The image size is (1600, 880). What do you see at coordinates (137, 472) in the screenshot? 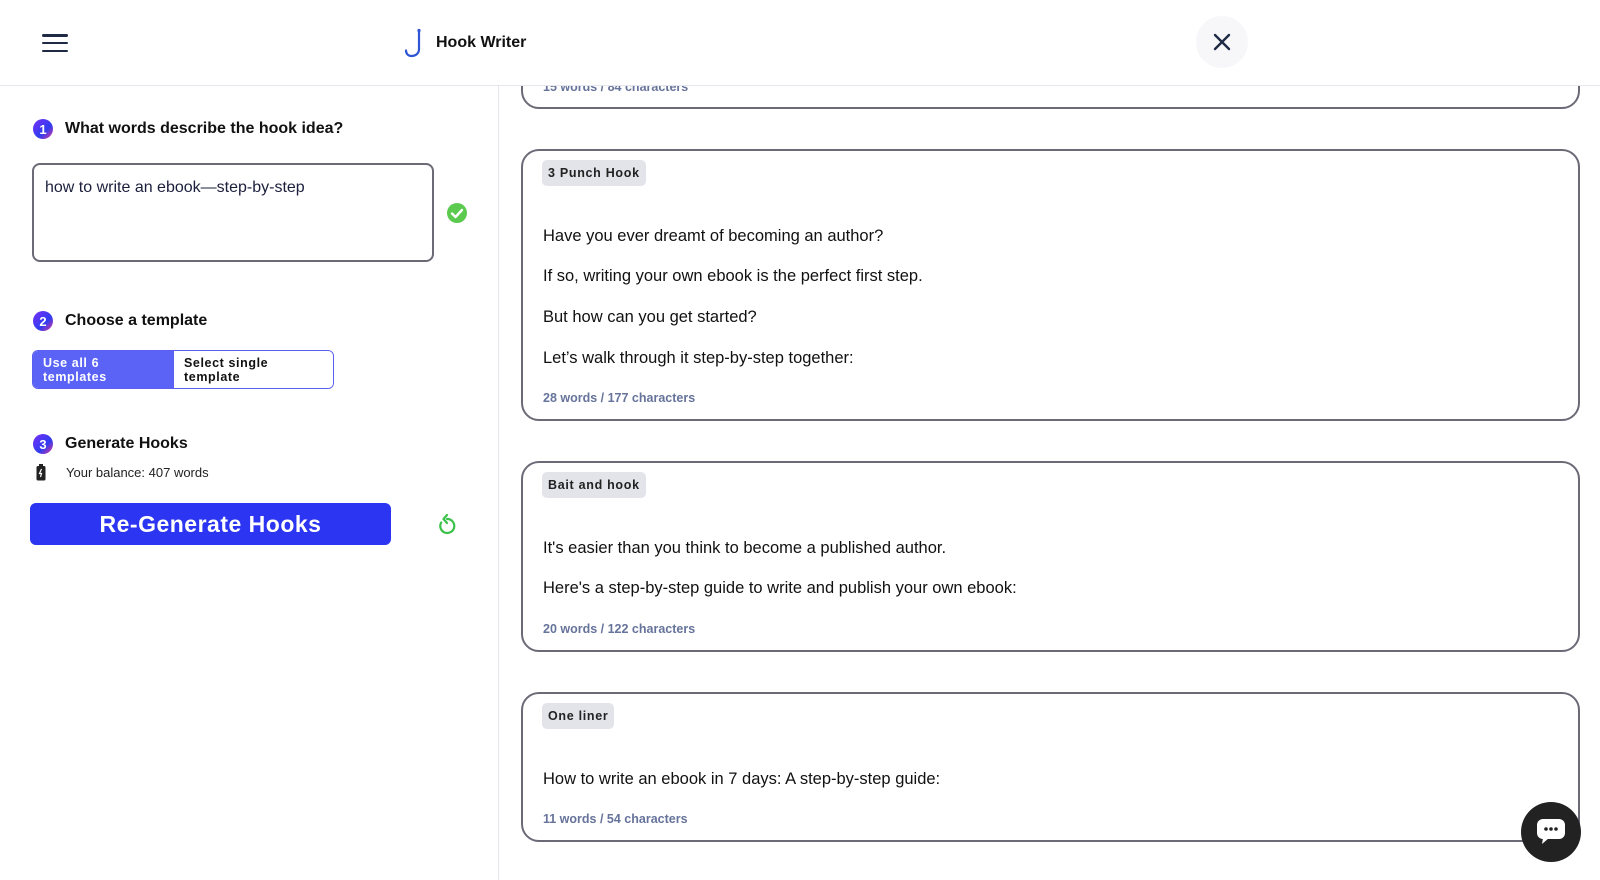
I see `balance-text: Your balance: 407 words` at bounding box center [137, 472].